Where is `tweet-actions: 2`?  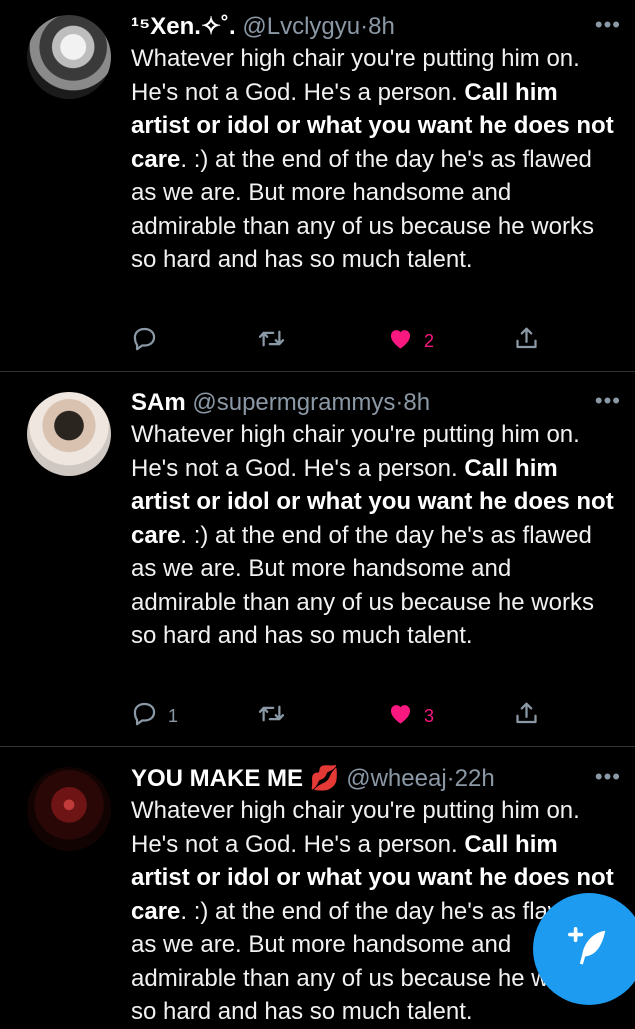
tweet-actions: 2 is located at coordinates (346, 341).